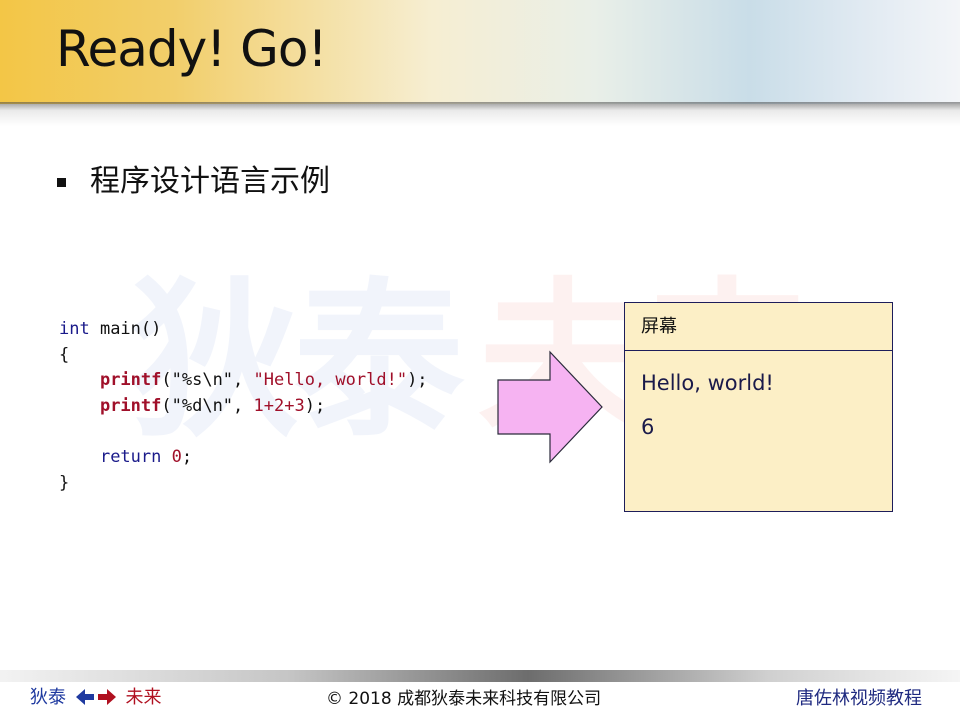  I want to click on code-text: "%d\n", so click(202, 405).